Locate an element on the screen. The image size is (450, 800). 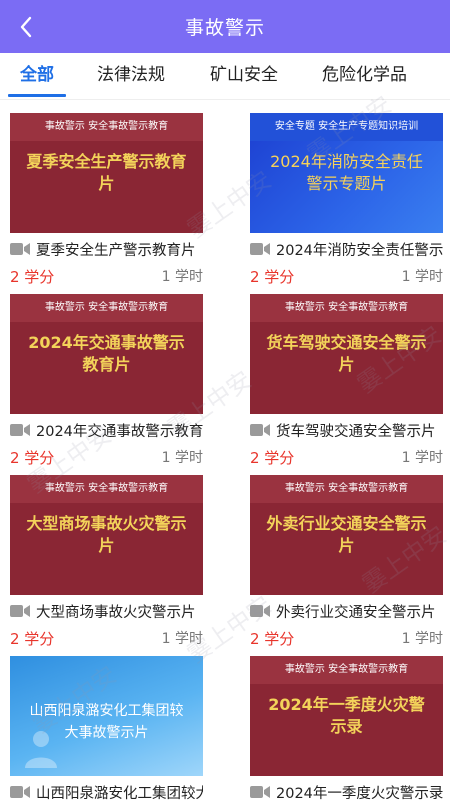
chevron-left-icon is located at coordinates (26, 27).